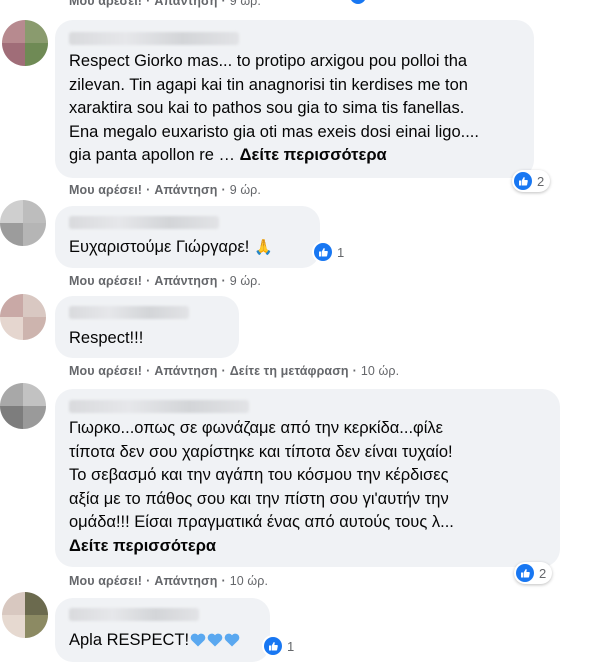 This screenshot has height=664, width=600. I want to click on comment-bubble: Respect!!!, so click(147, 327).